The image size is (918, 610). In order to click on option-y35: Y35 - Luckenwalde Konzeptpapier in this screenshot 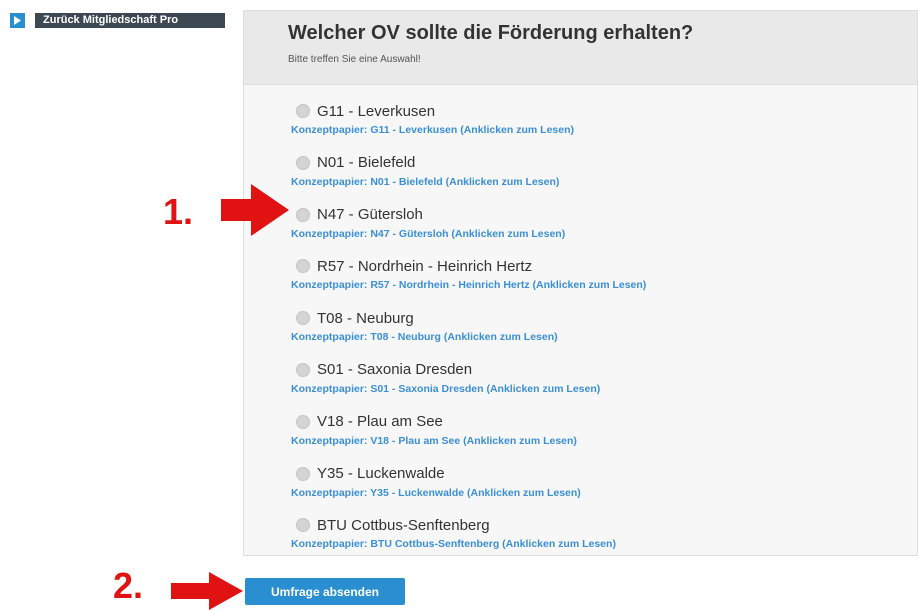, I will do `click(604, 488)`.